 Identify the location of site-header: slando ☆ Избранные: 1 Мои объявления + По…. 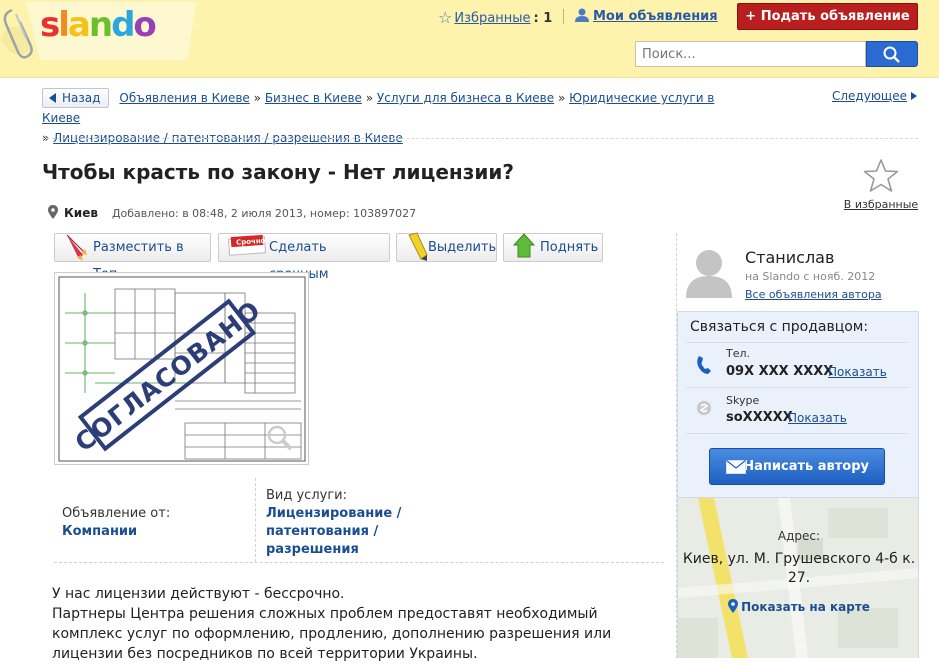
(469, 39).